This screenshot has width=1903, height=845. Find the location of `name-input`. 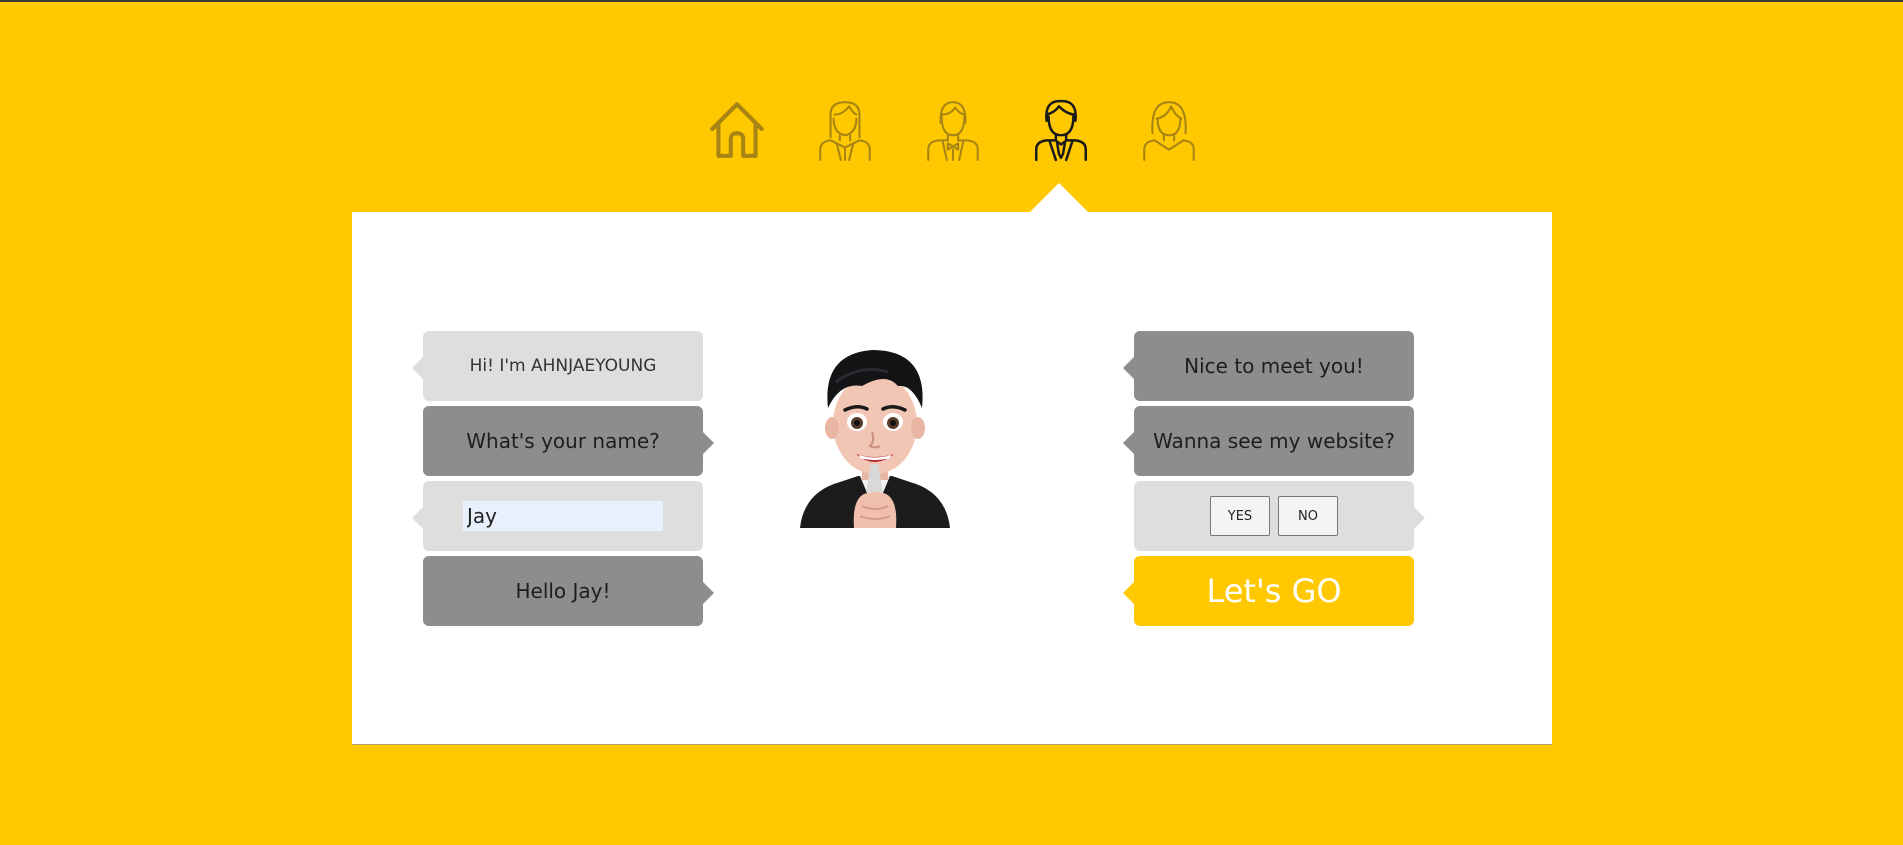

name-input is located at coordinates (563, 516).